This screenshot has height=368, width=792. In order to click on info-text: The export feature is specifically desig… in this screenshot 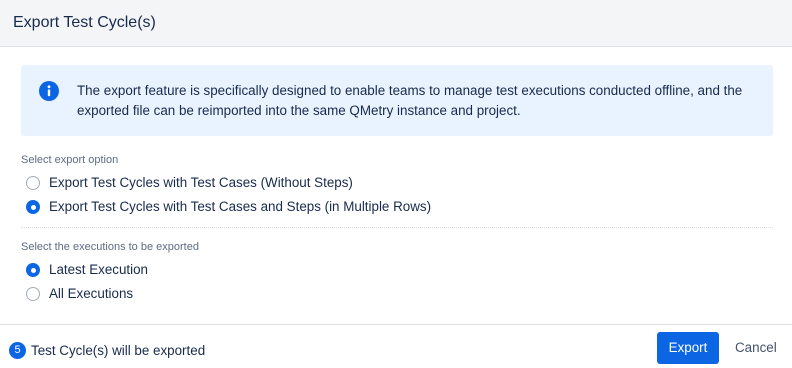, I will do `click(410, 100)`.